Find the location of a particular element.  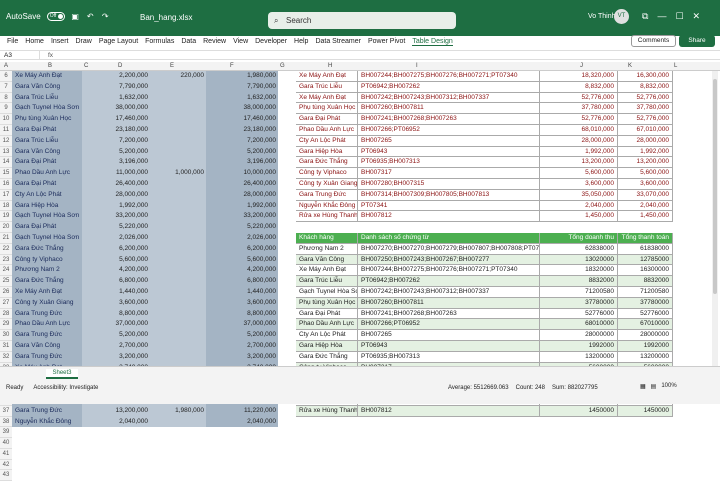

row-header: 15 is located at coordinates (6, 173).